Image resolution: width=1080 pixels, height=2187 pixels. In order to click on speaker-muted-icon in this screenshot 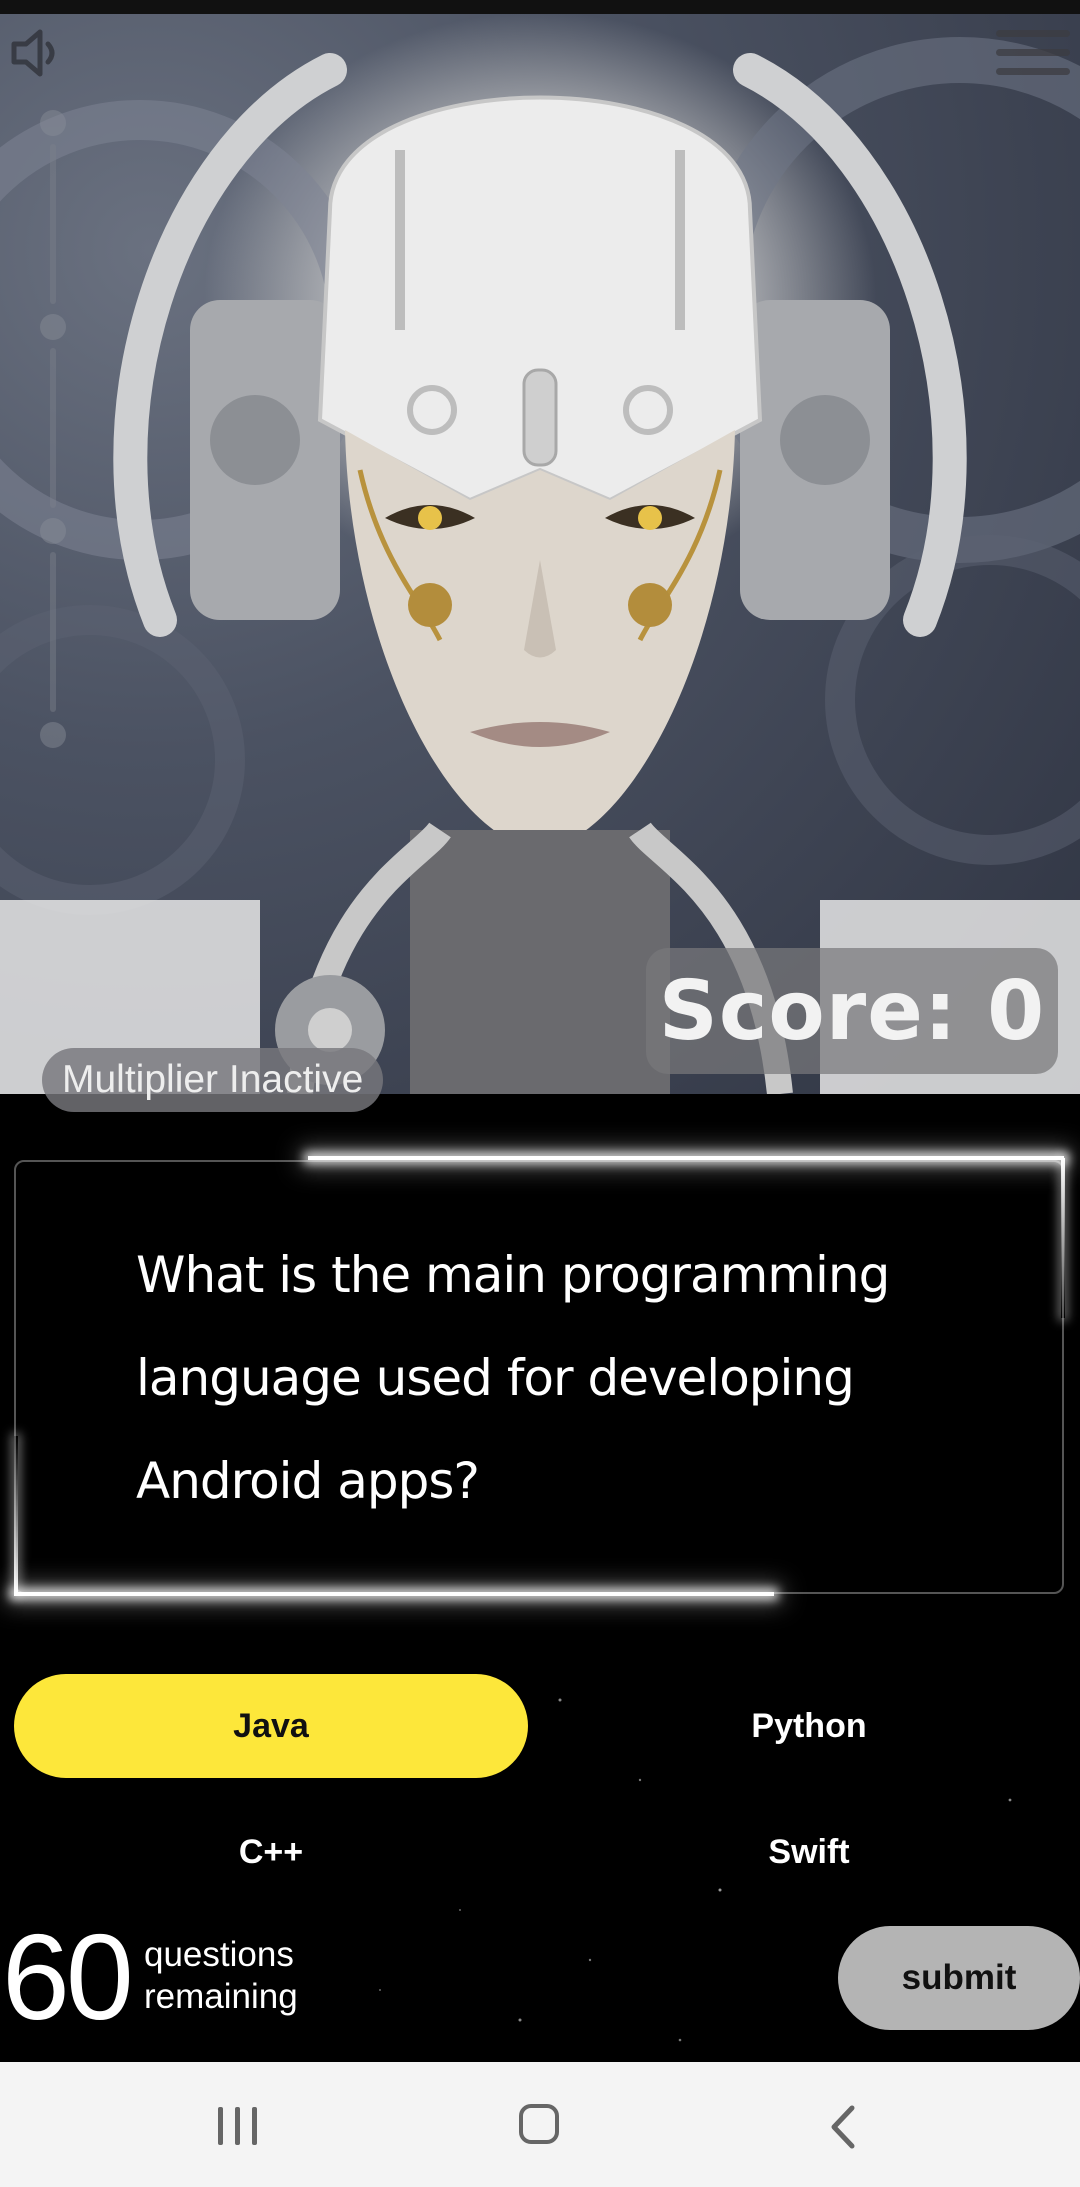, I will do `click(33, 53)`.